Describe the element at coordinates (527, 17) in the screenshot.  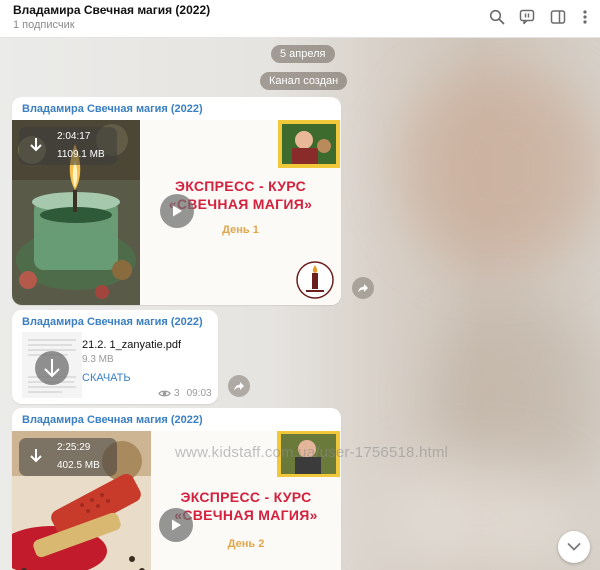
I see `live-stream-icon` at that location.